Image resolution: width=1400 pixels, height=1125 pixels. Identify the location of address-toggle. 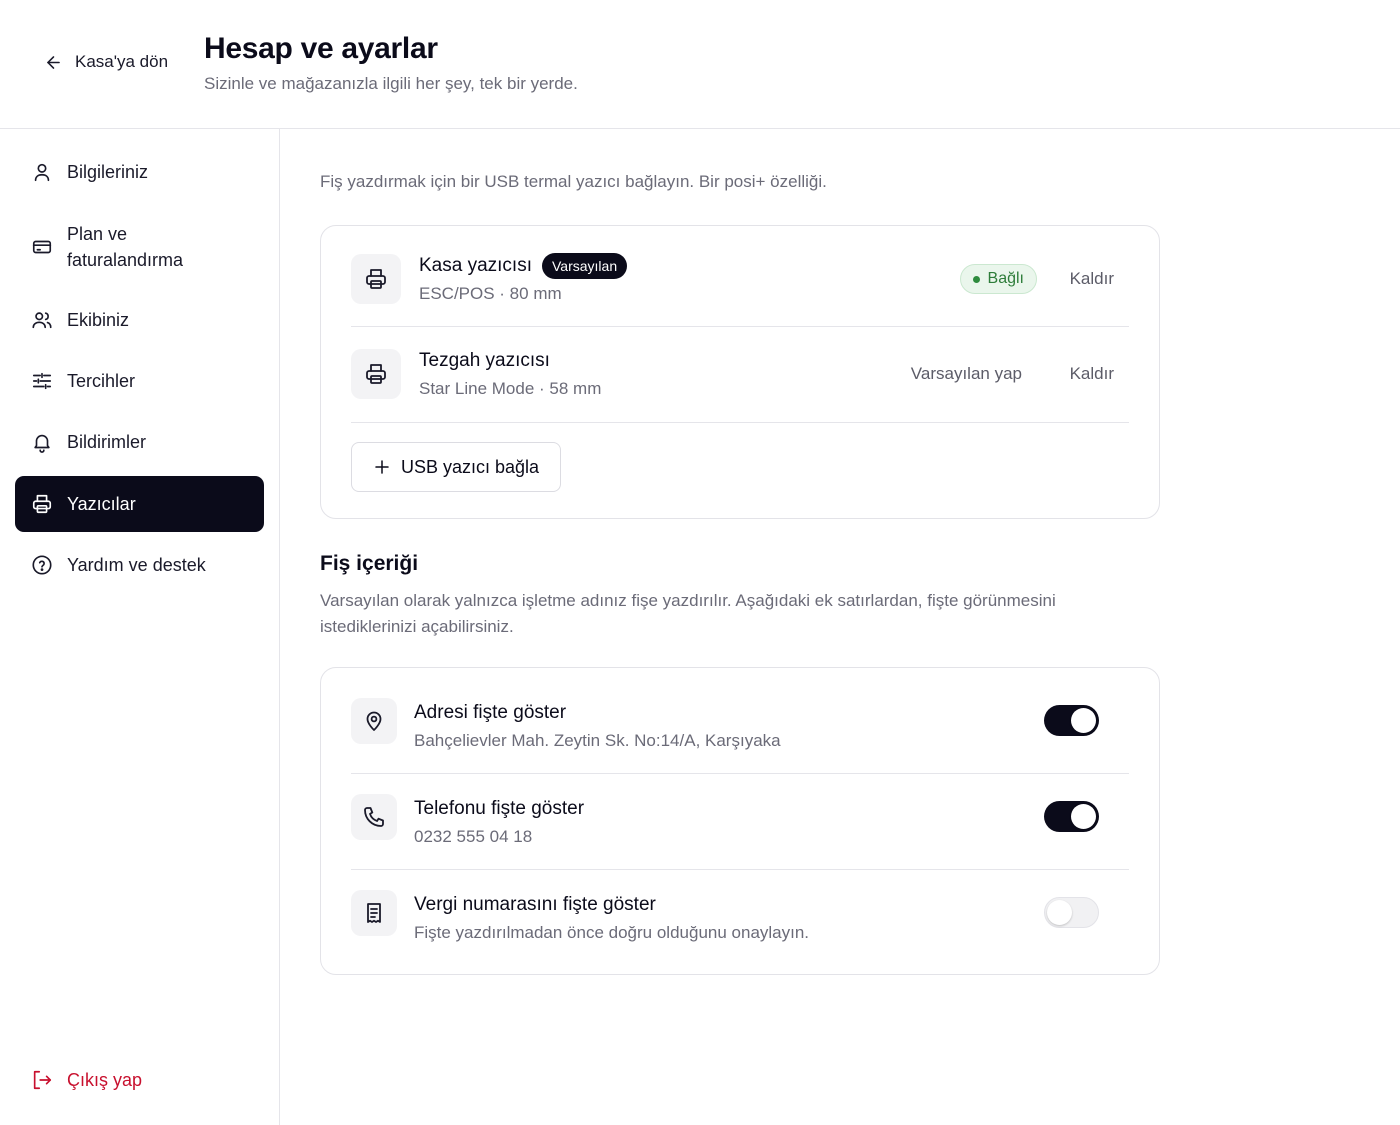
(1071, 720).